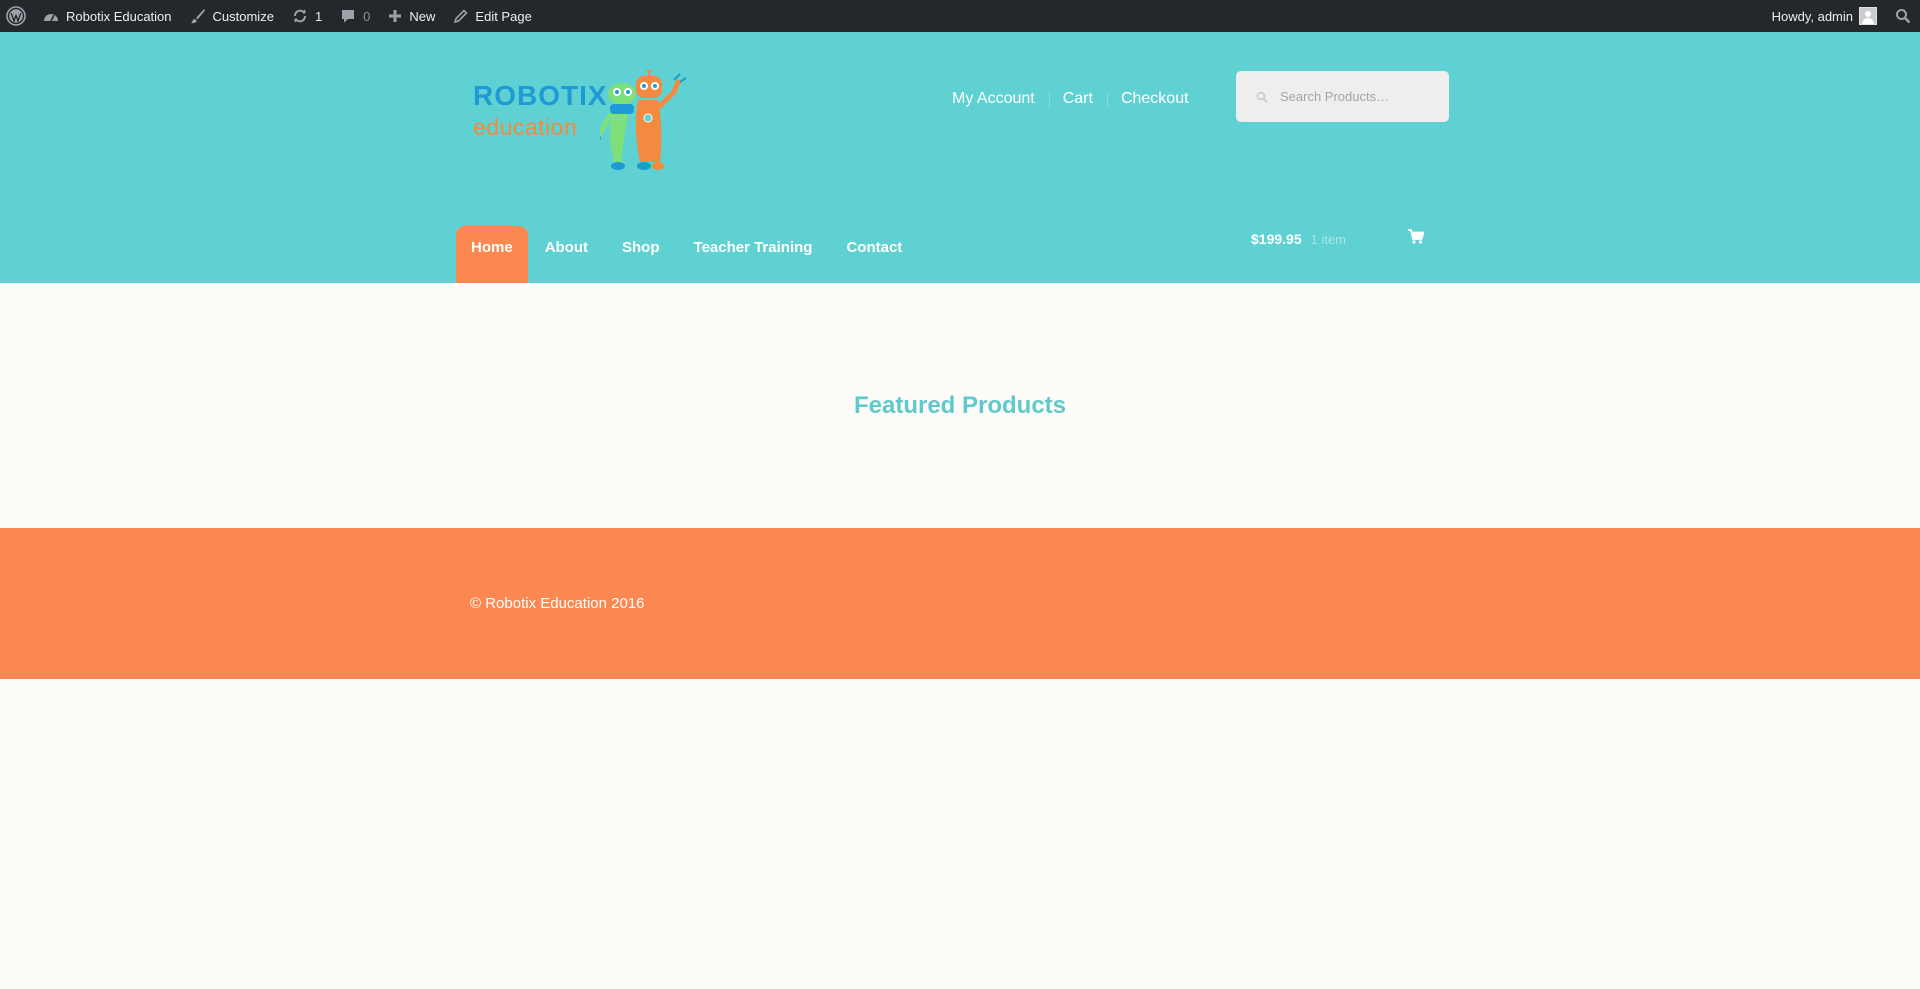  What do you see at coordinates (198, 16) in the screenshot?
I see `brush-icon` at bounding box center [198, 16].